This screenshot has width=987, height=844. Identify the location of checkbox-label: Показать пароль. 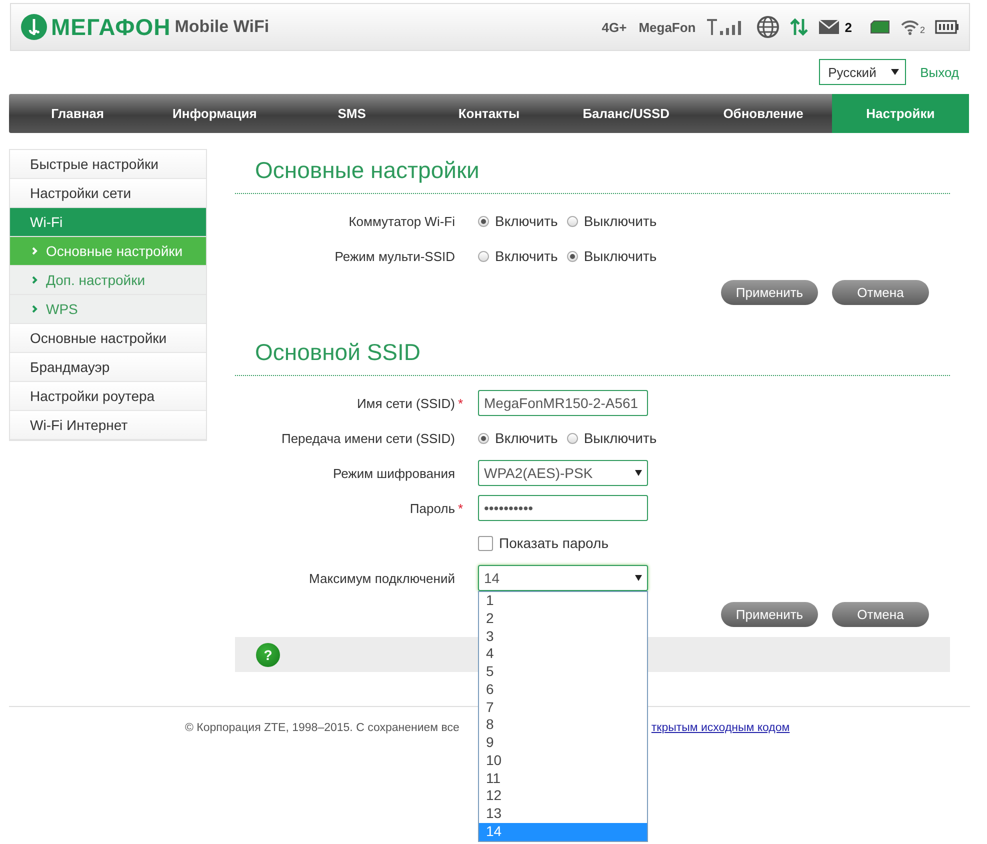
(553, 543).